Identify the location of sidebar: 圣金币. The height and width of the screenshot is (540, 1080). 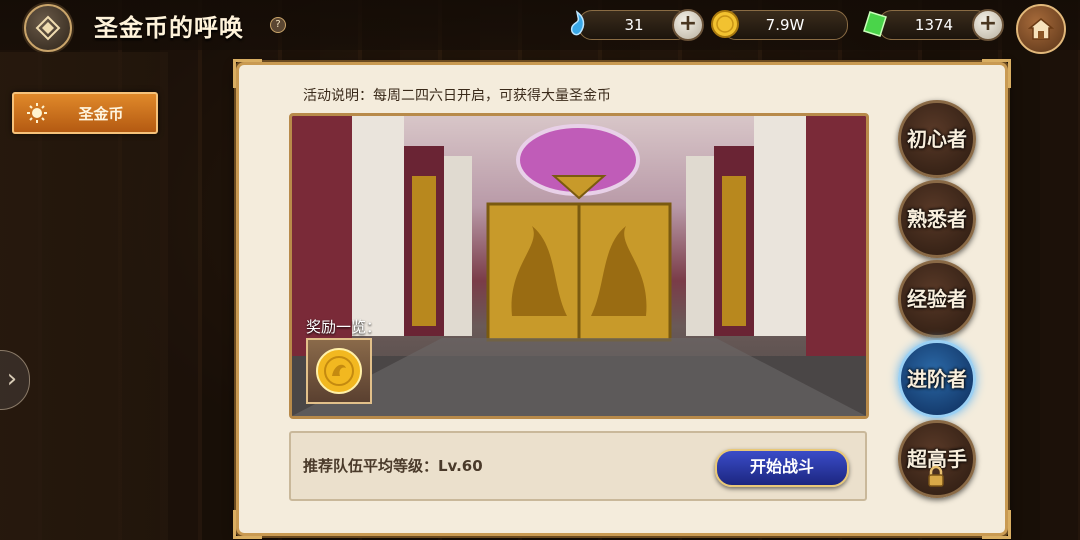
(84, 296).